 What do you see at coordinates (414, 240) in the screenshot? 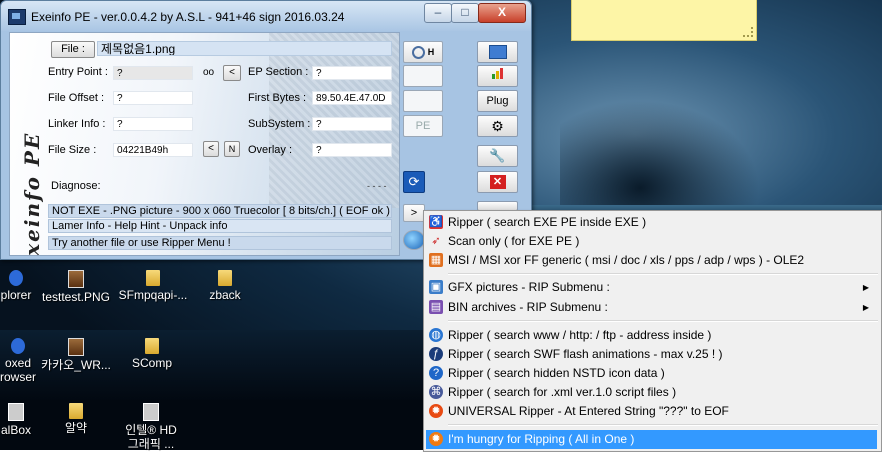
I see `globe-button` at bounding box center [414, 240].